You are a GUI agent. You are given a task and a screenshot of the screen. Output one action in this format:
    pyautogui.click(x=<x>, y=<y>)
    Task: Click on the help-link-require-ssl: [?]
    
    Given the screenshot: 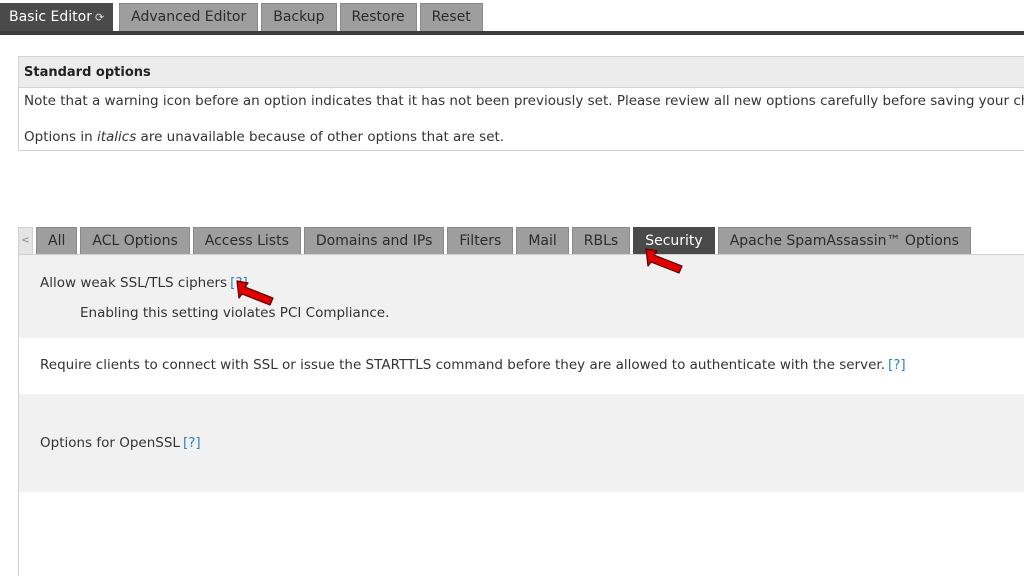 What is the action you would take?
    pyautogui.click(x=897, y=365)
    